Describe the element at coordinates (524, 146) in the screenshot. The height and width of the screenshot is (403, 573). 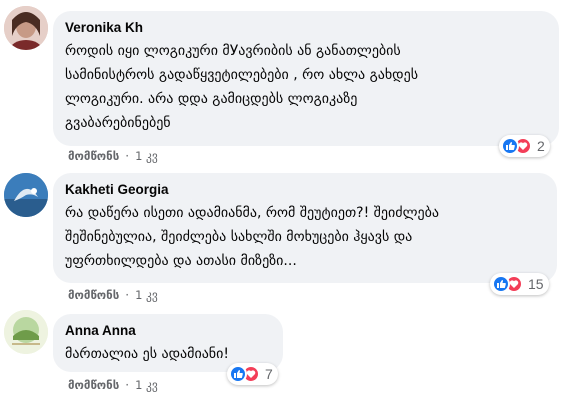
I see `reaction-summary: 2` at that location.